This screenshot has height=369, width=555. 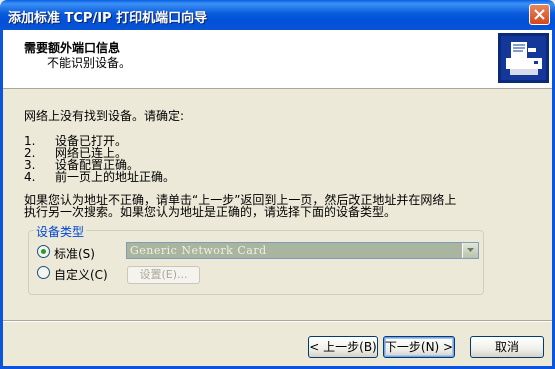 I want to click on footer-divider, so click(x=277, y=321).